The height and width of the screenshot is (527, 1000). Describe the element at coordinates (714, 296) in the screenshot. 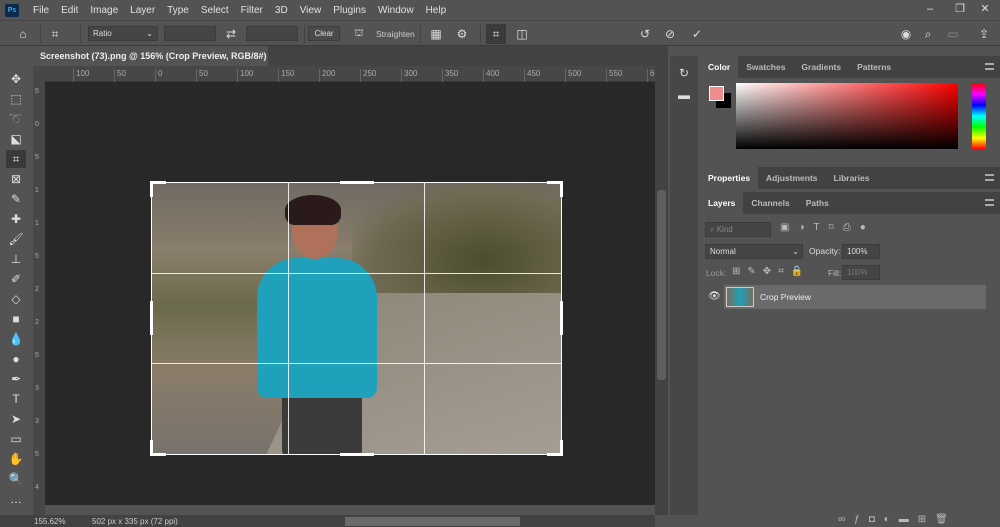

I see `visibility-eye-icon: 👁` at that location.